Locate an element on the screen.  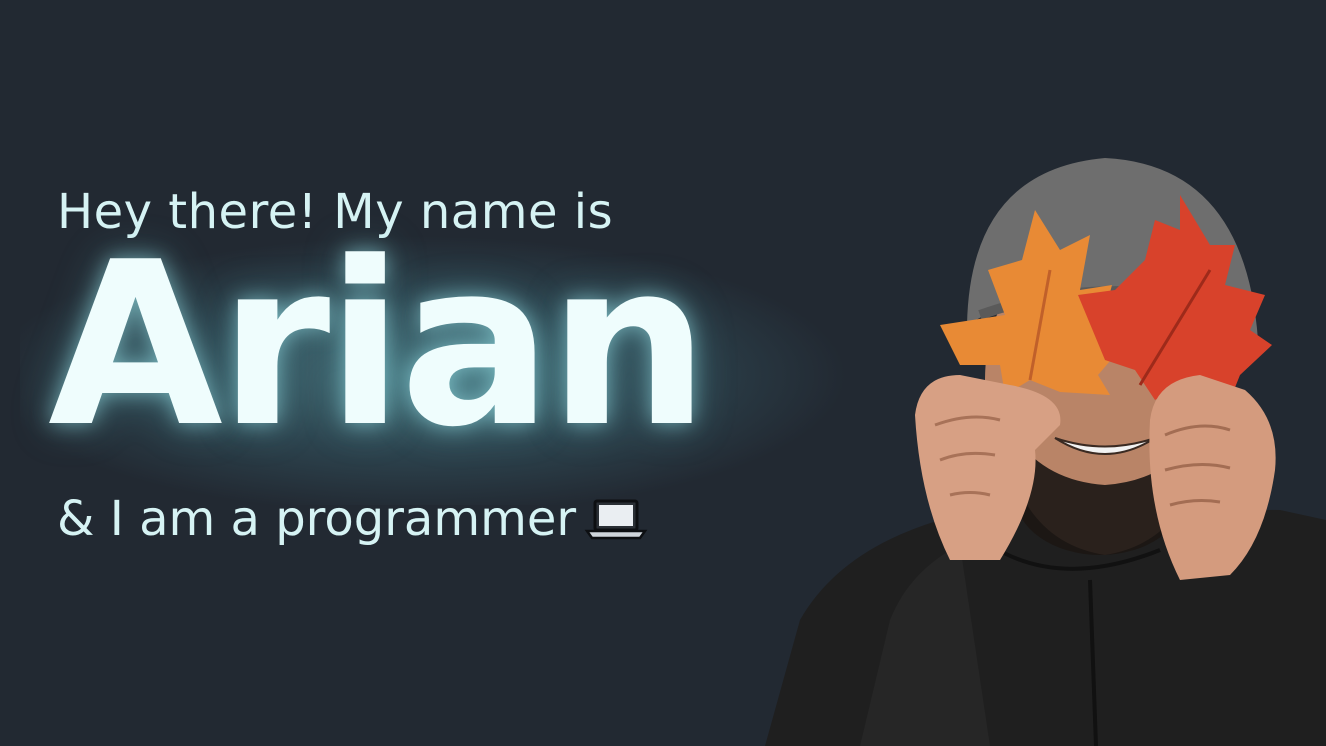
tagline: & I am a programmer is located at coordinates (352, 519).